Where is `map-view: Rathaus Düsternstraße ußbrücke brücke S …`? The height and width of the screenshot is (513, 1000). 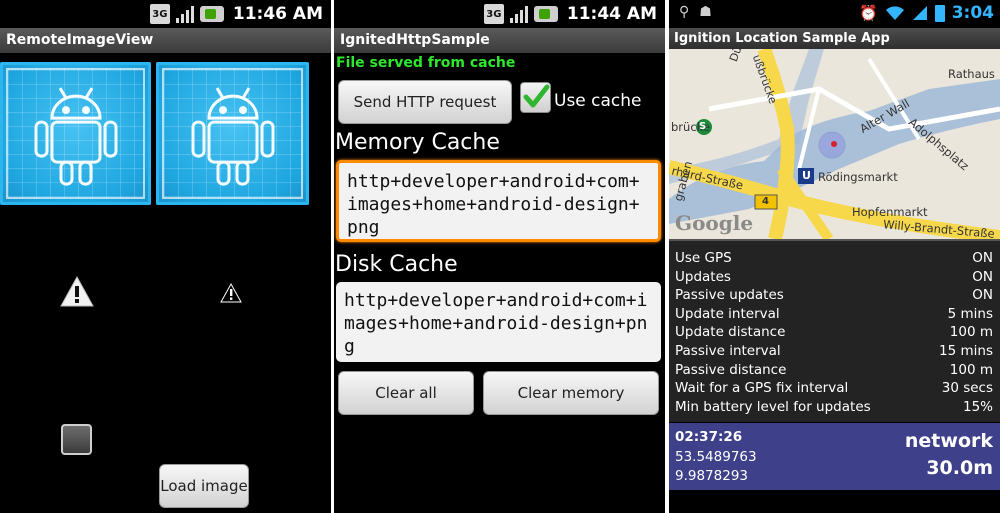
map-view: Rathaus Düsternstraße ußbrücke brücke S … is located at coordinates (834, 144).